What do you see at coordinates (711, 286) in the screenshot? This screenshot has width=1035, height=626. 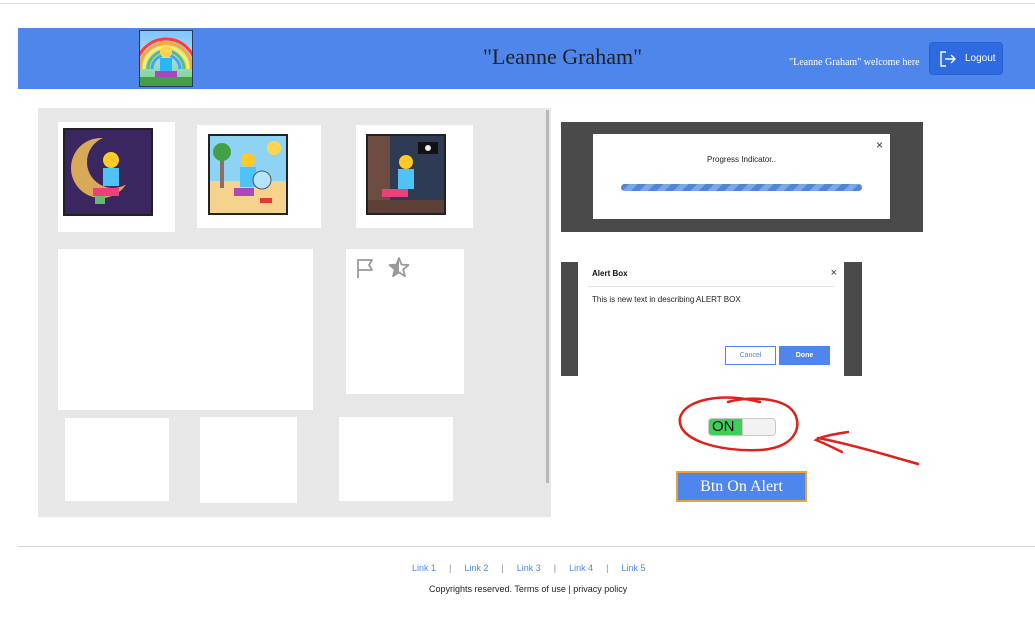 I see `alert-divider` at bounding box center [711, 286].